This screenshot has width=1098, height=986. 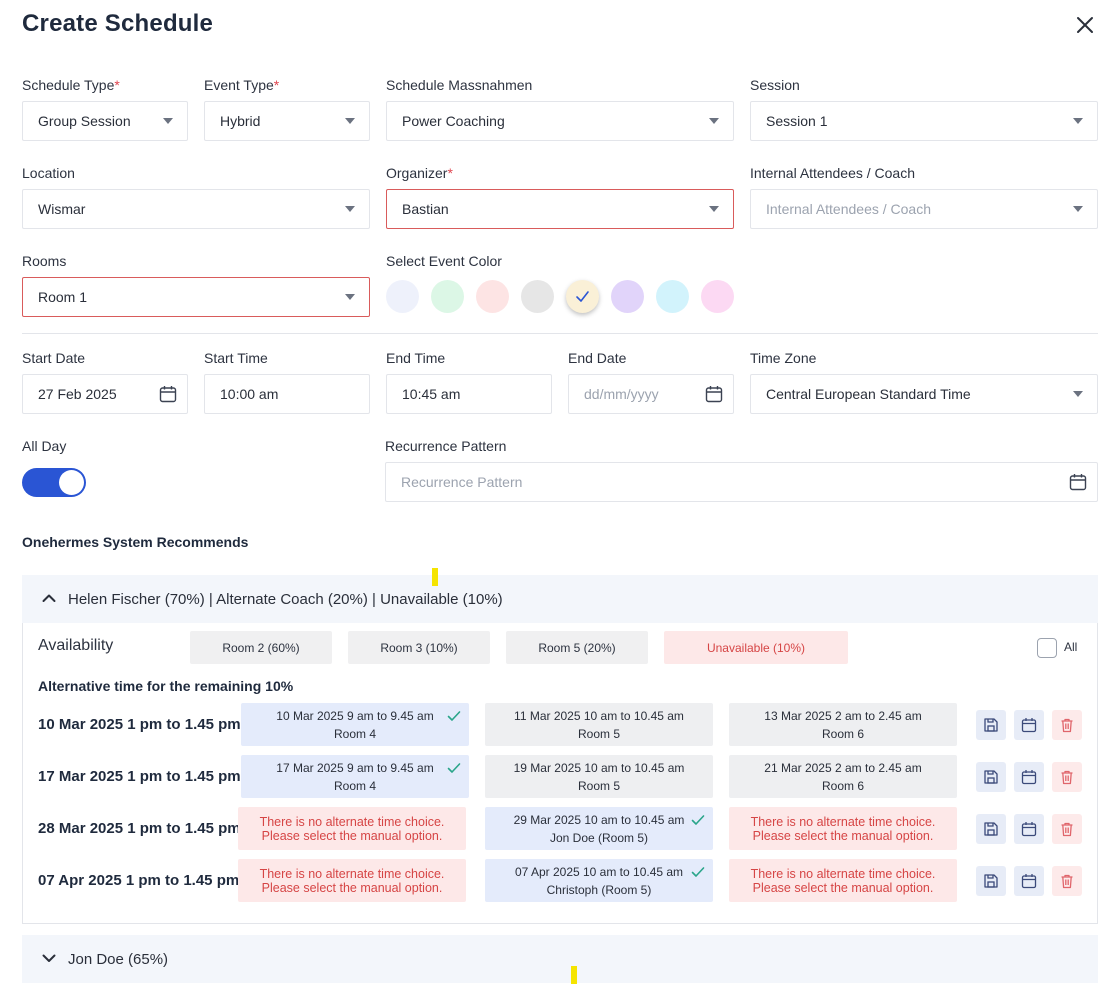 What do you see at coordinates (261, 647) in the screenshot?
I see `room-availability-pill: Room 2 (60%)` at bounding box center [261, 647].